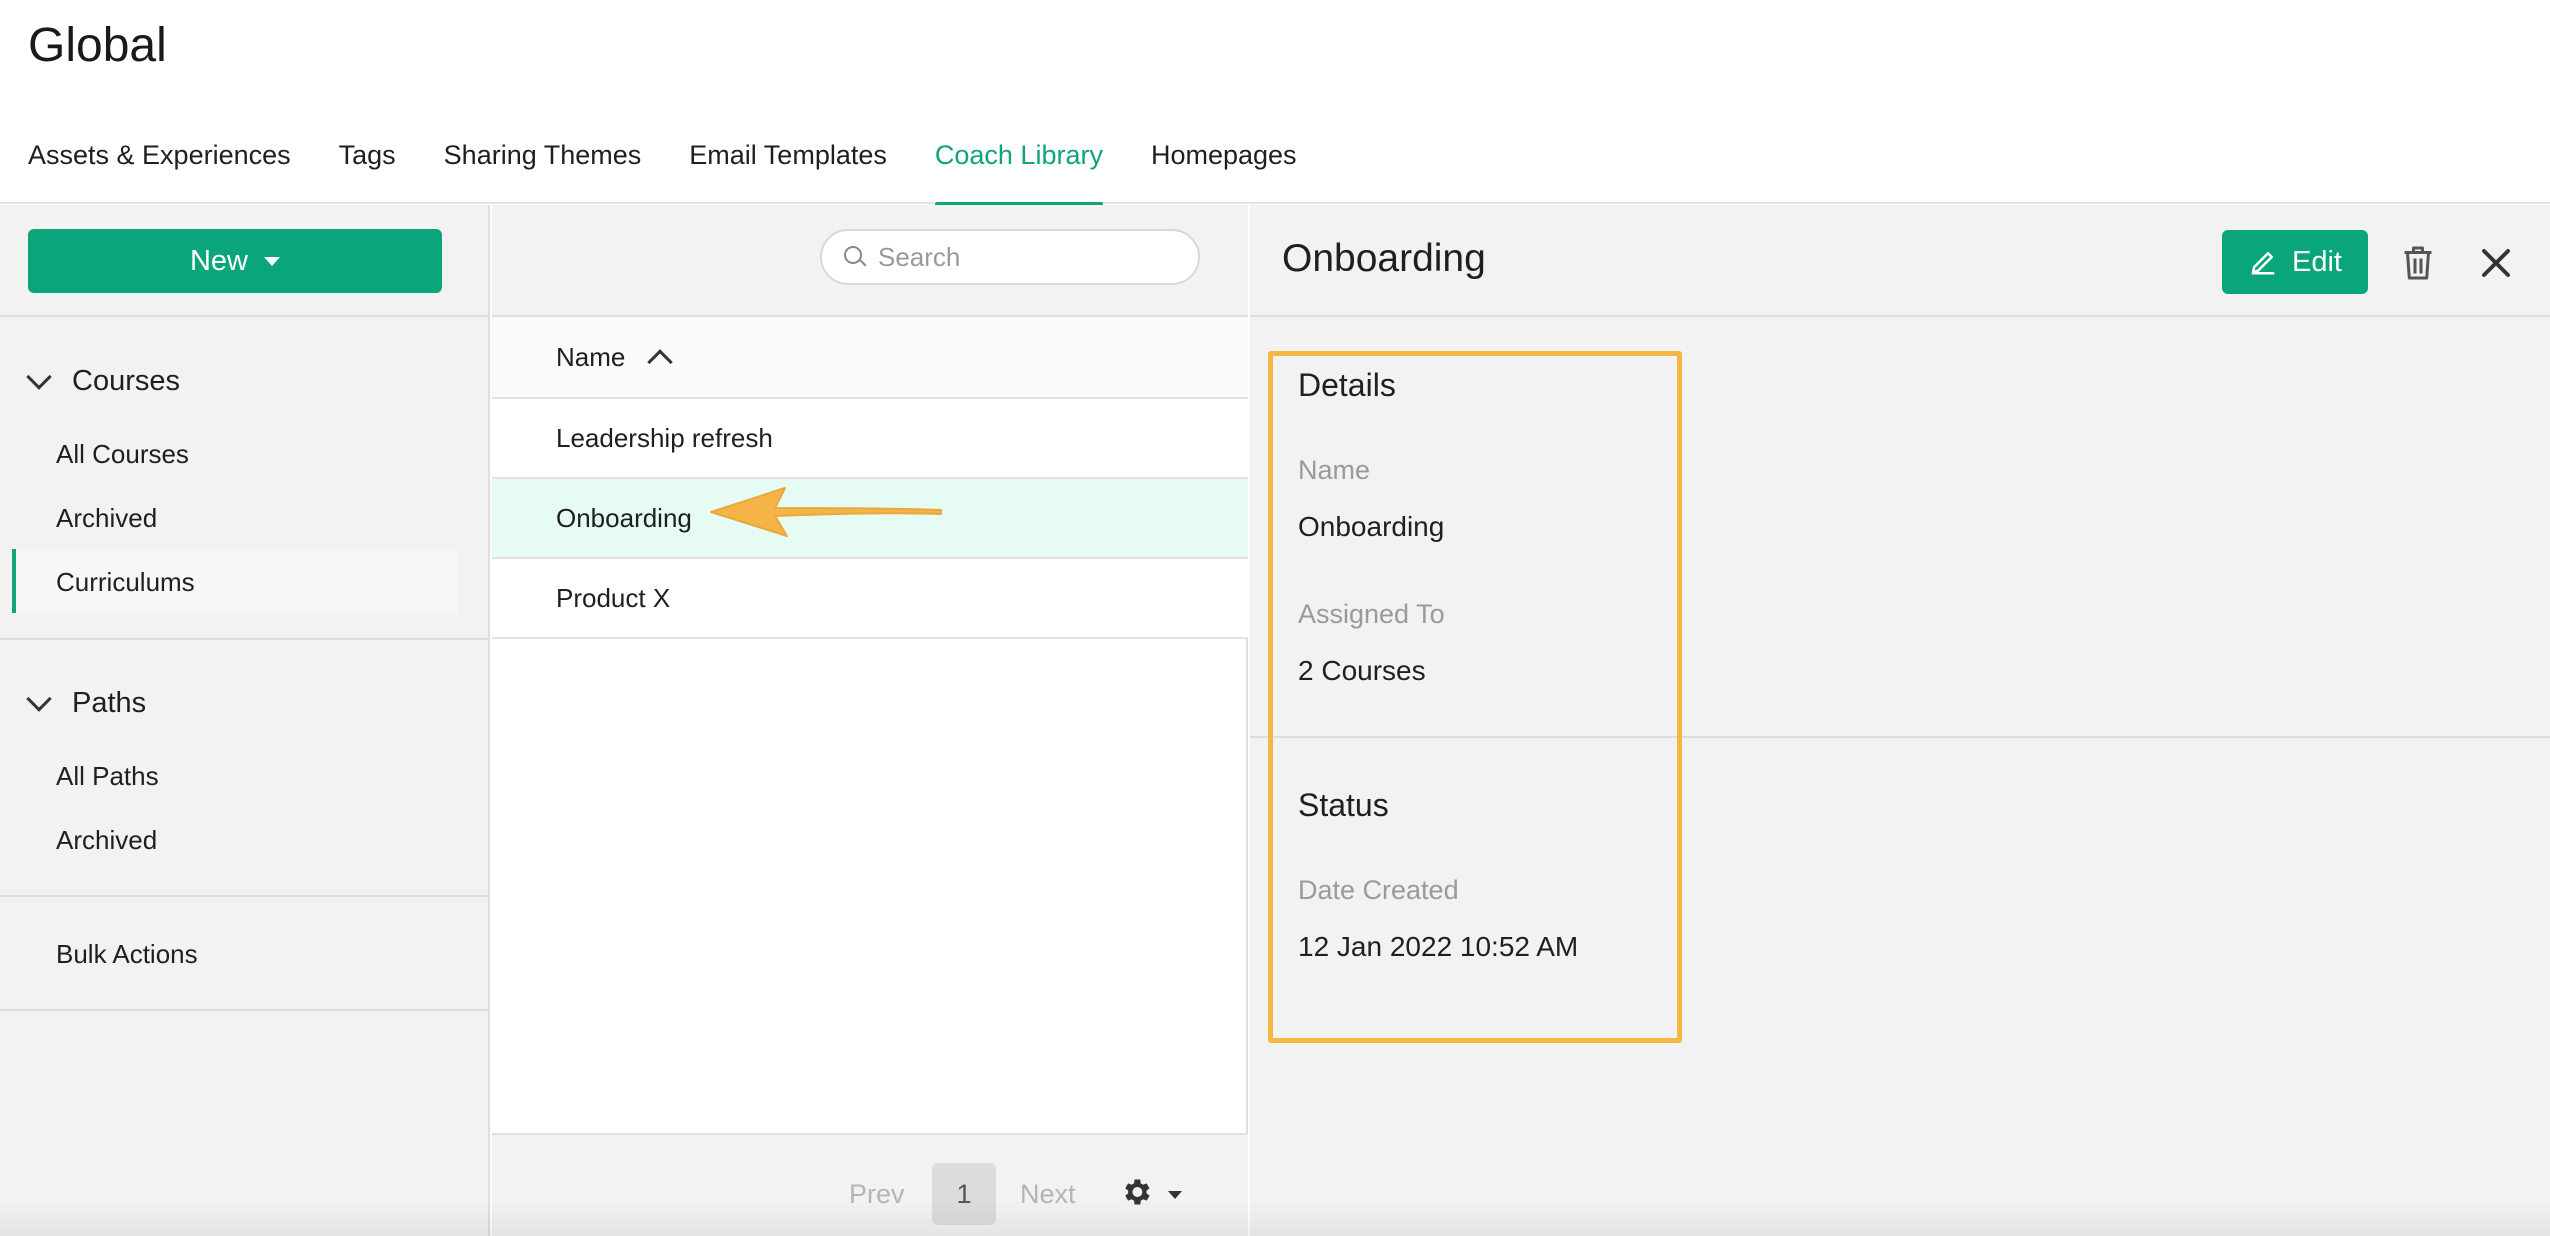 Image resolution: width=2550 pixels, height=1236 pixels. I want to click on assigned-to-label: Assigned To, so click(1371, 614).